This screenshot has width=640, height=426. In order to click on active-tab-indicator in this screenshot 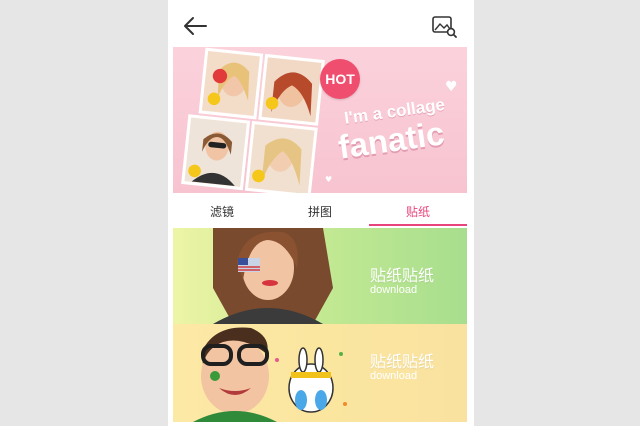, I will do `click(418, 225)`.